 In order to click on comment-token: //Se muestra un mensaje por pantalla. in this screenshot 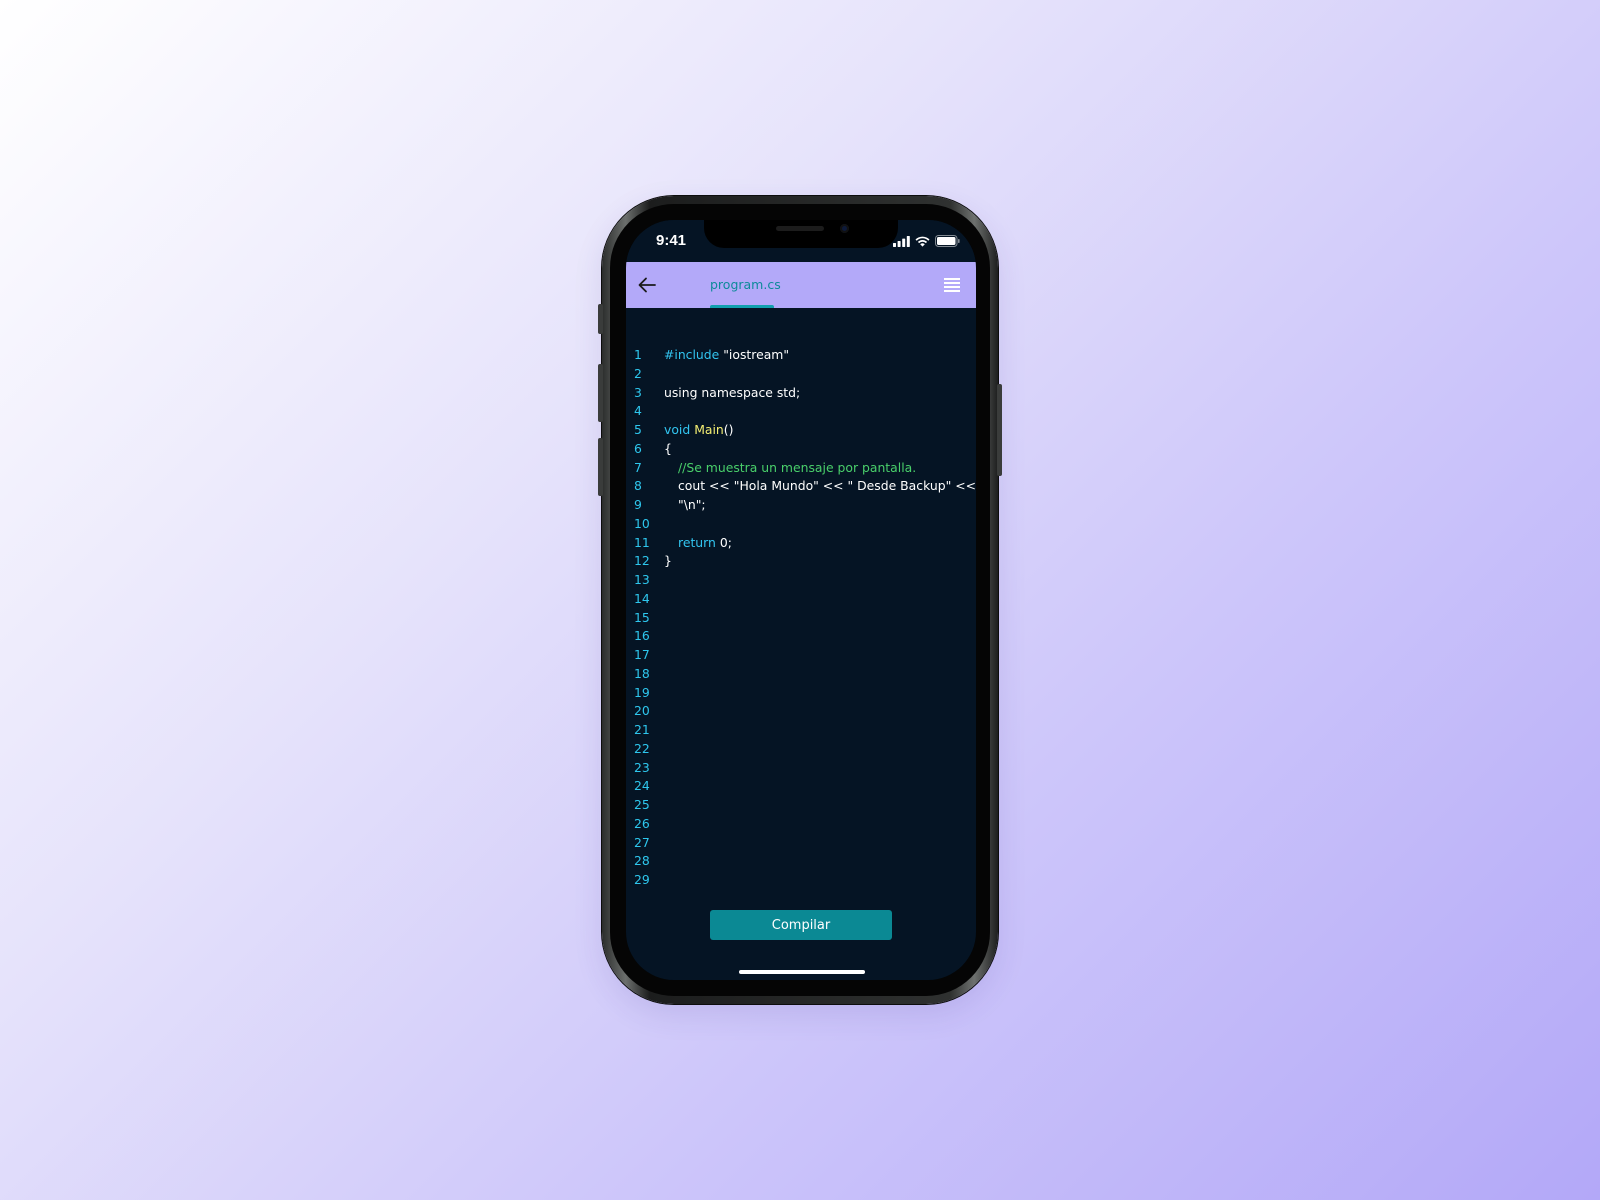, I will do `click(797, 467)`.